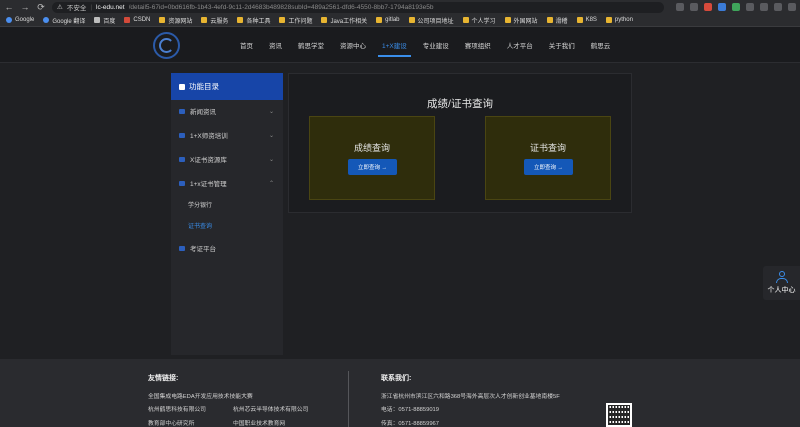 This screenshot has height=427, width=800. I want to click on nav-item-about: 关于我们, so click(562, 45).